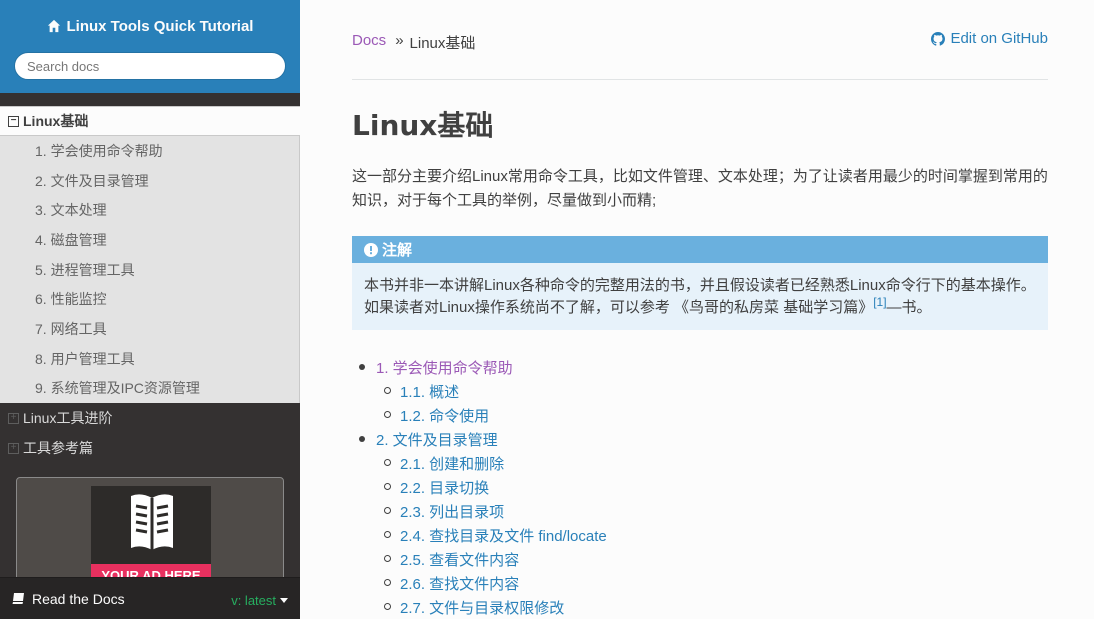  What do you see at coordinates (452, 463) in the screenshot?
I see `toc-link: 2.1. 创建和删除` at bounding box center [452, 463].